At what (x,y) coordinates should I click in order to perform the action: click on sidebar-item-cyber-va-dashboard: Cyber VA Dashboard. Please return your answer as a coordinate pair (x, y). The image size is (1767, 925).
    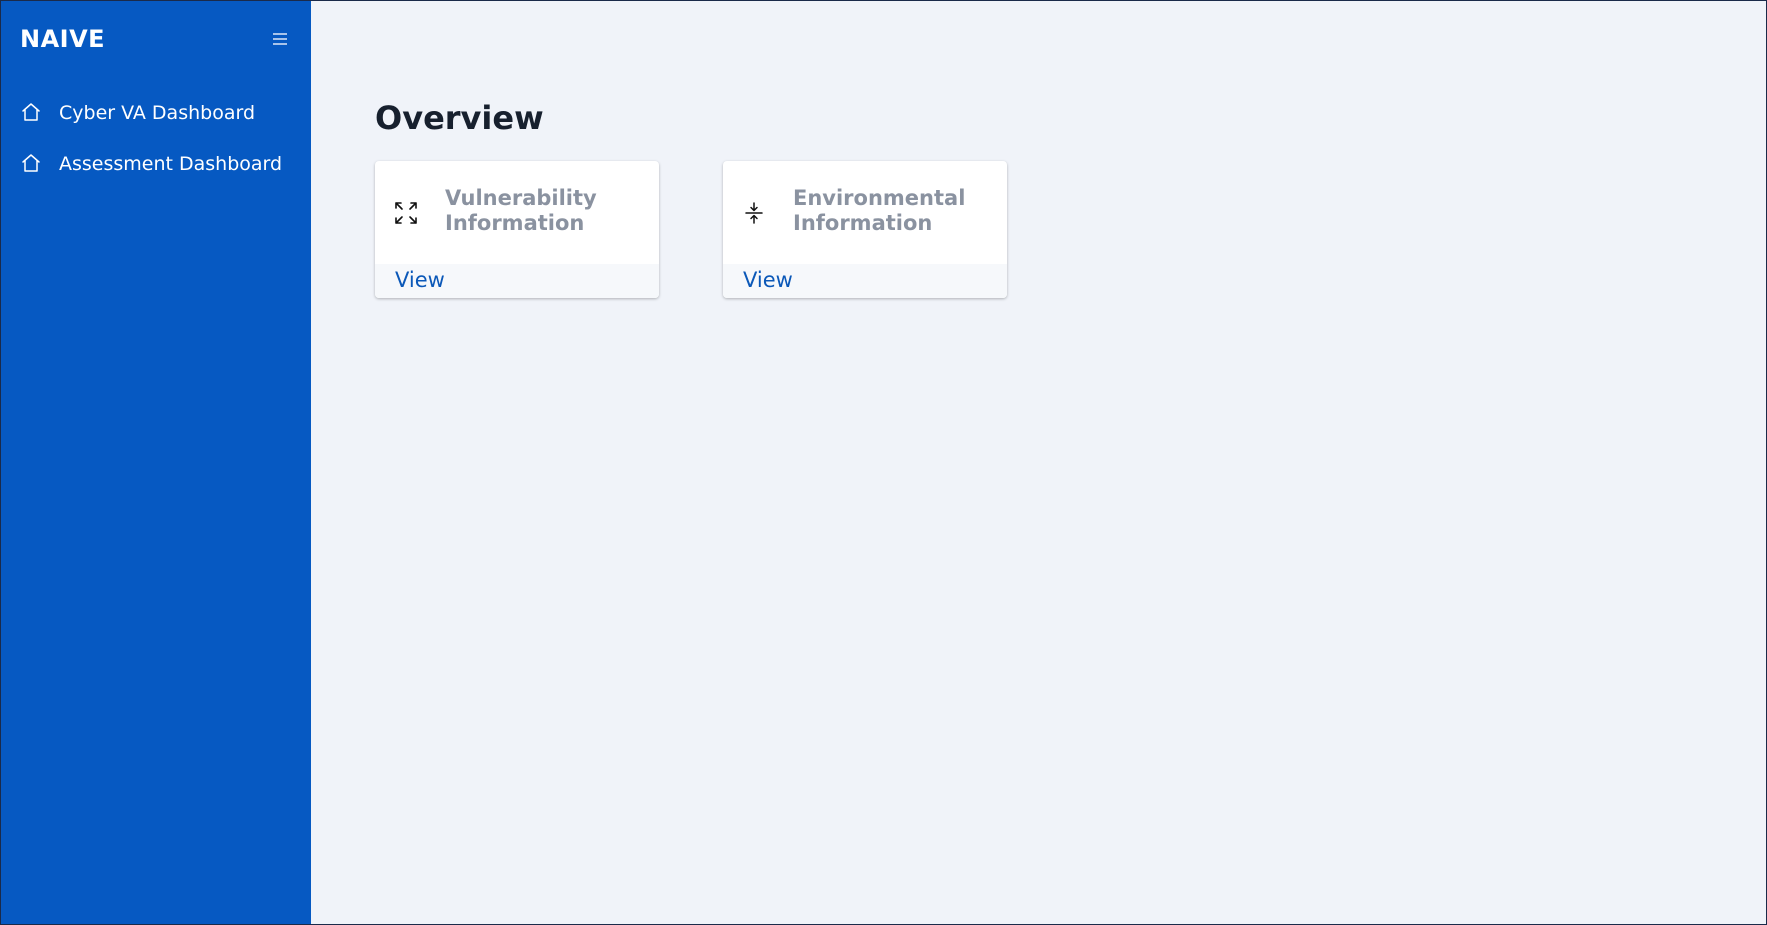
    Looking at the image, I should click on (156, 122).